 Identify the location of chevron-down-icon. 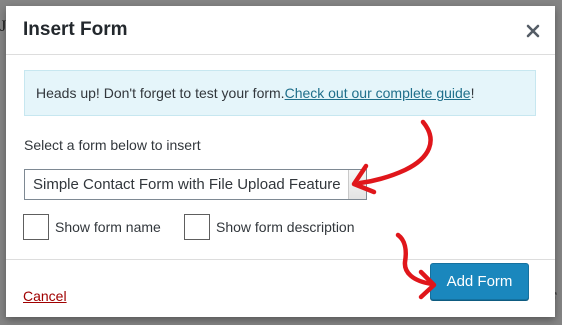
(357, 184).